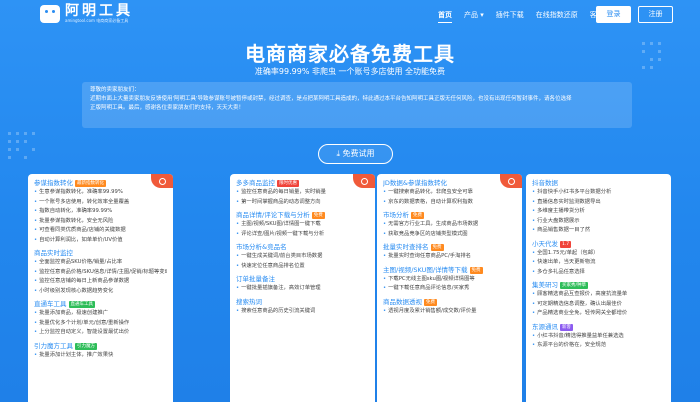  What do you see at coordinates (449, 193) in the screenshot?
I see `feature-item: 一键搜索商品转化，非爬虫安全可靠` at bounding box center [449, 193].